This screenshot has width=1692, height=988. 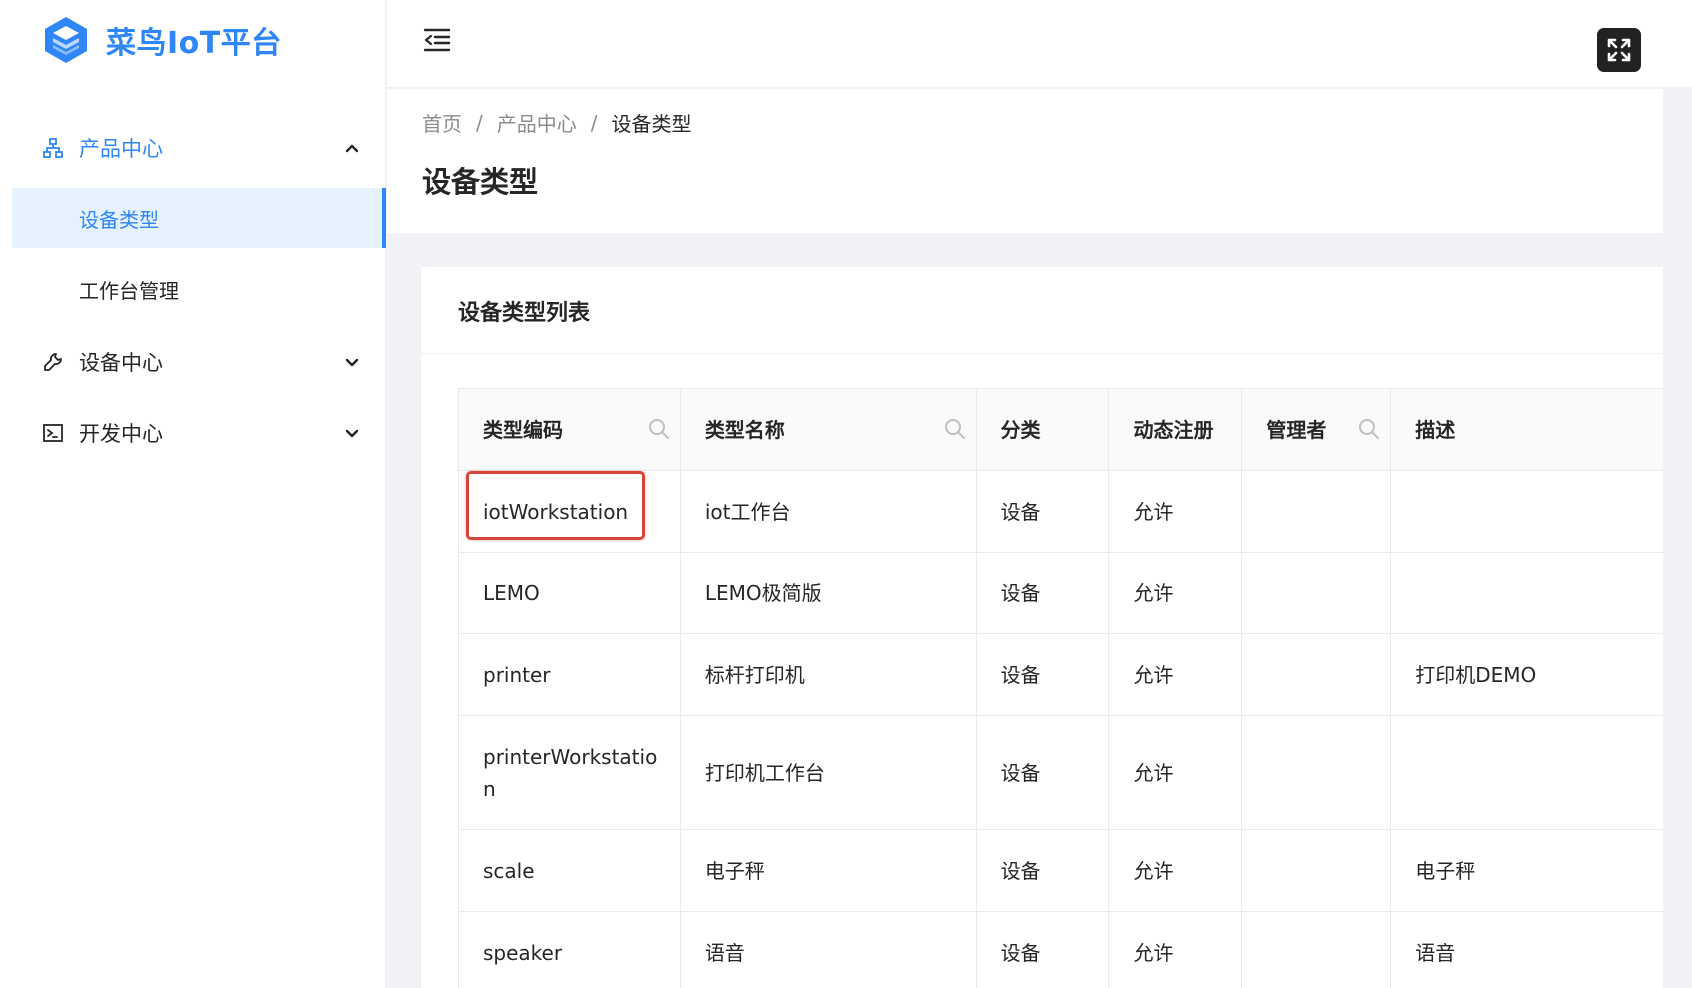 What do you see at coordinates (829, 870) in the screenshot?
I see `cell-type-name: 电子秤` at bounding box center [829, 870].